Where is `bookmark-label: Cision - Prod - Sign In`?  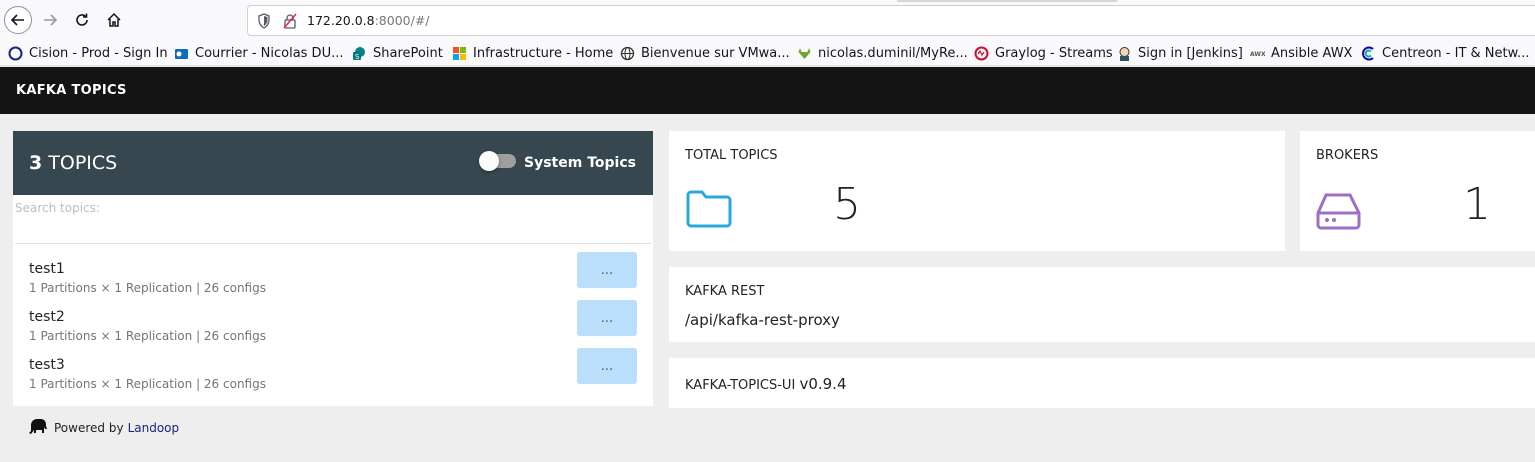 bookmark-label: Cision - Prod - Sign In is located at coordinates (98, 53).